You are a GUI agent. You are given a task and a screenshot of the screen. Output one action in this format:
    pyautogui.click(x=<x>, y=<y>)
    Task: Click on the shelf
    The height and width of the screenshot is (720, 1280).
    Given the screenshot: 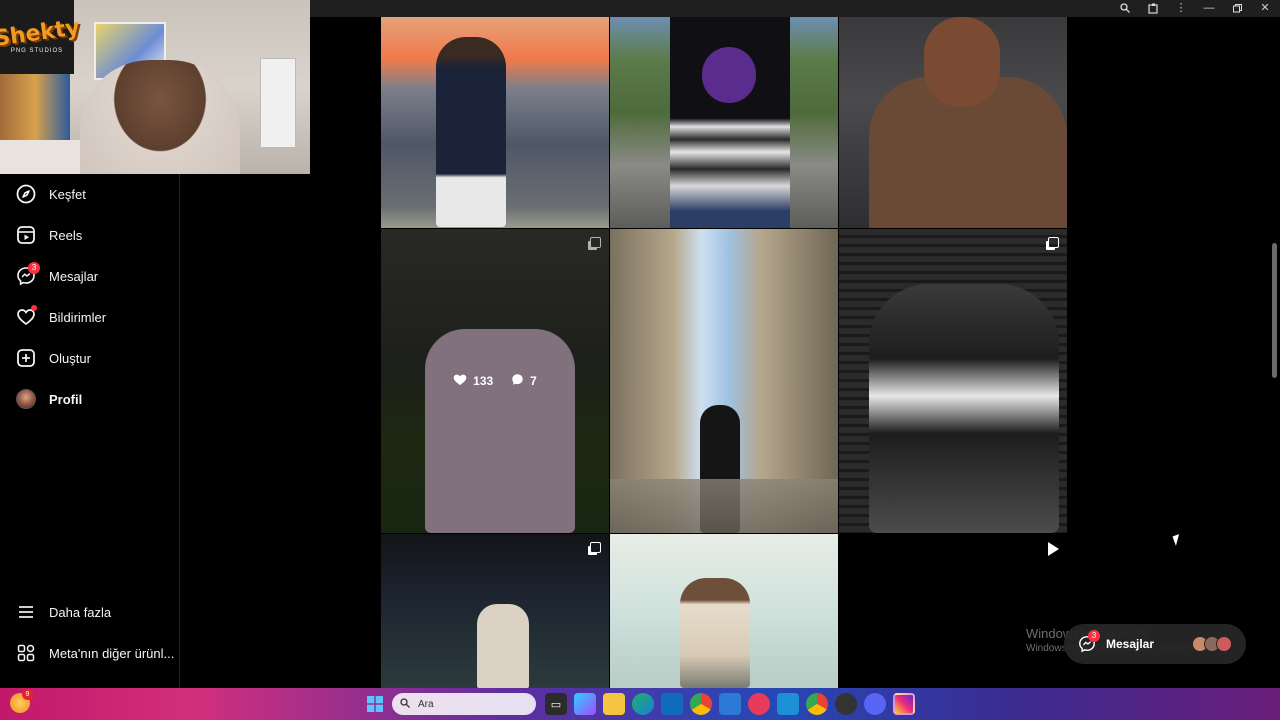 What is the action you would take?
    pyautogui.click(x=35, y=110)
    